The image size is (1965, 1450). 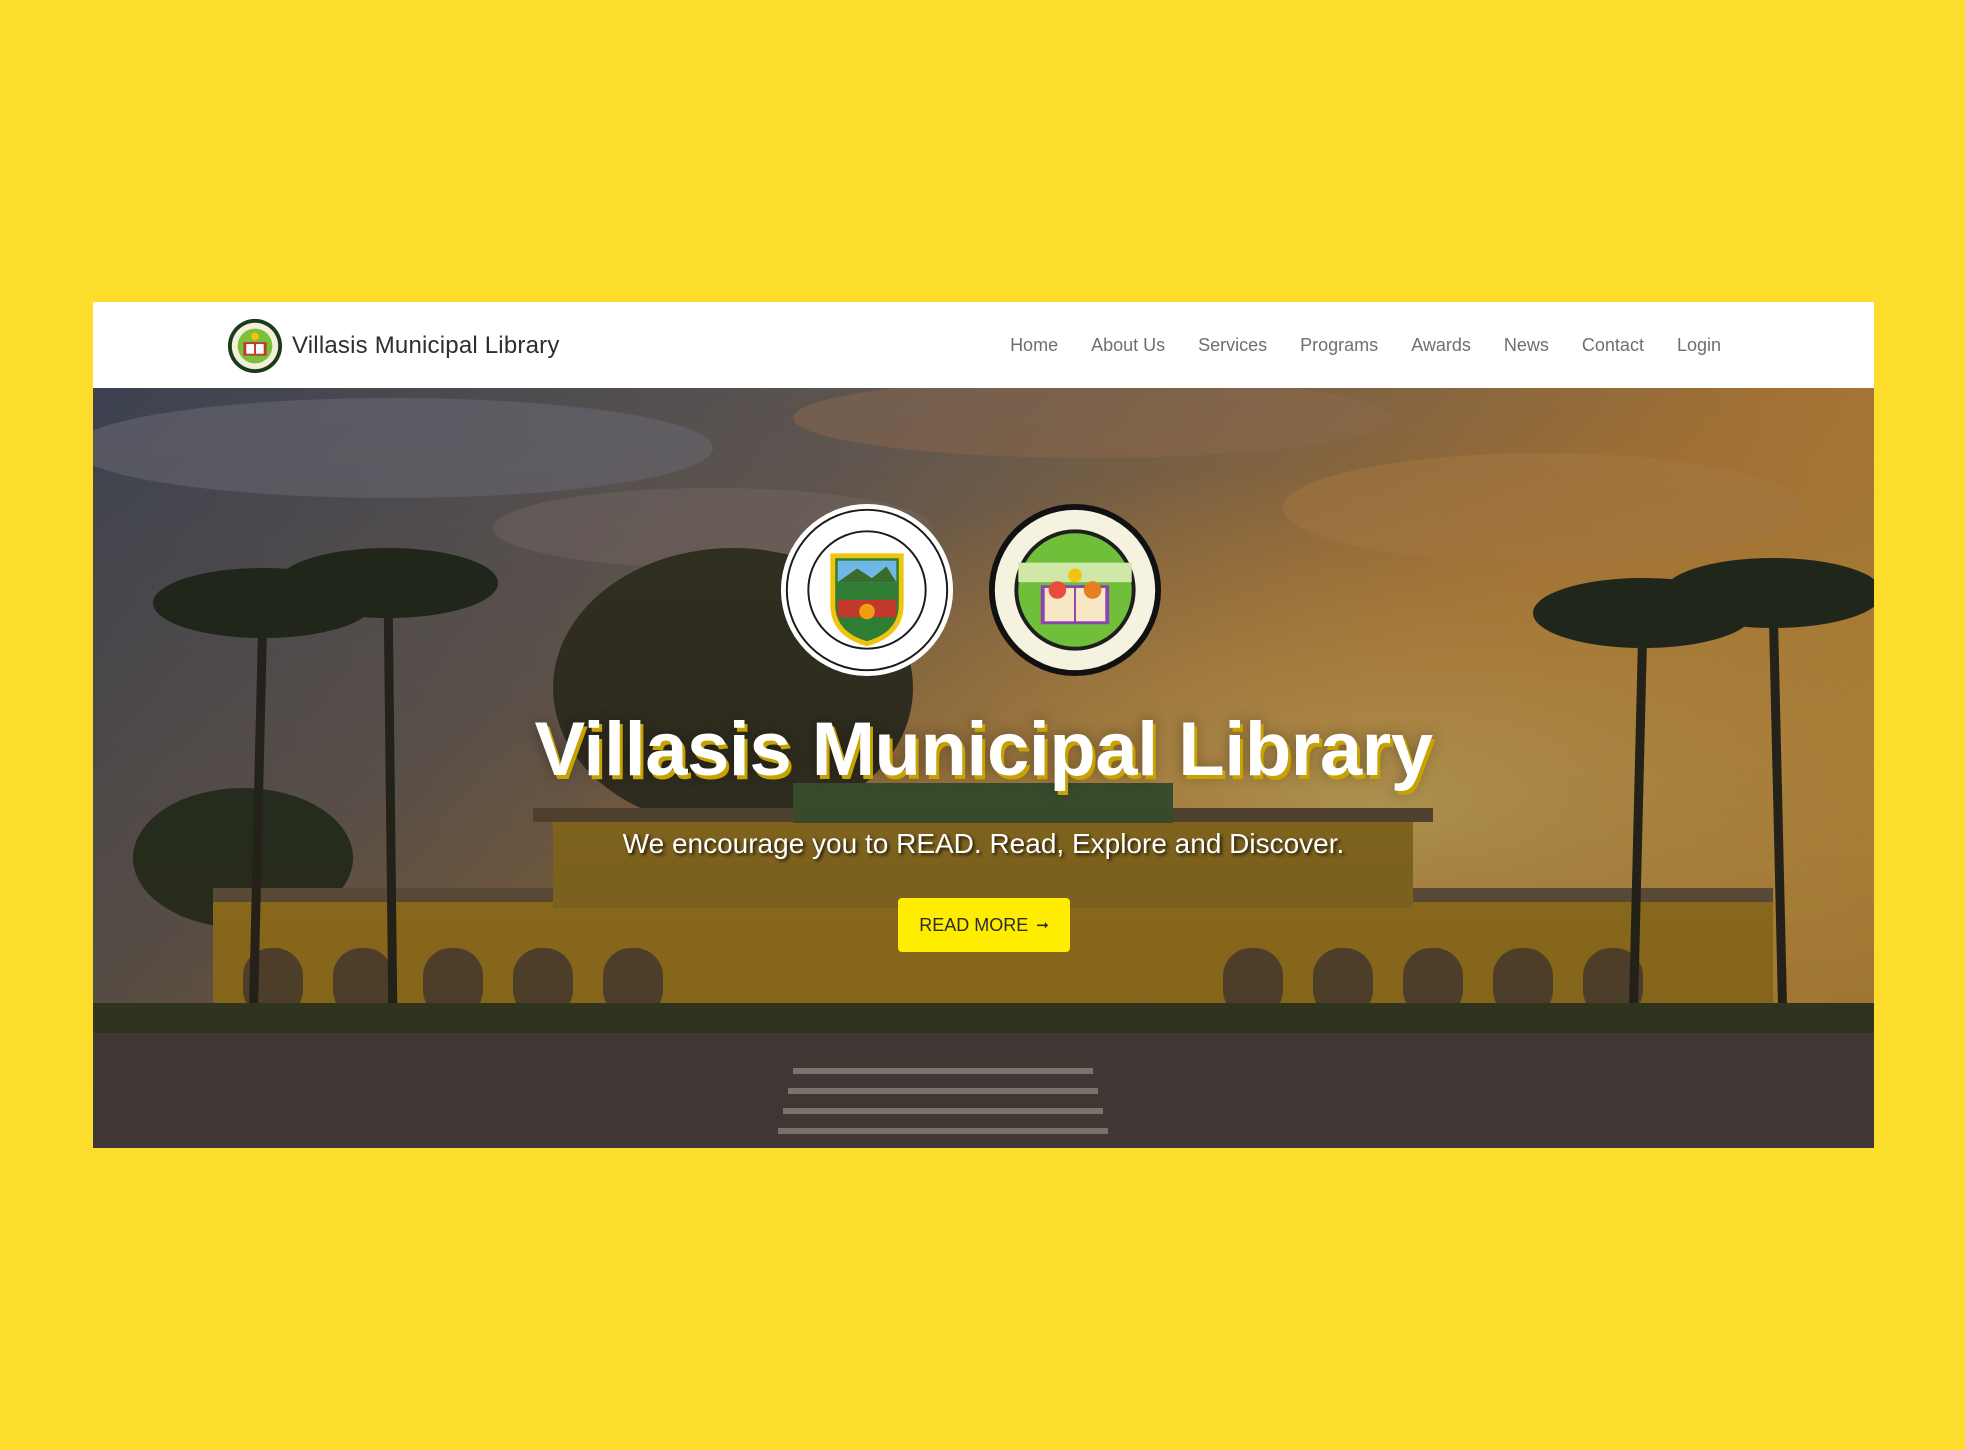 What do you see at coordinates (1526, 345) in the screenshot?
I see `nav-news: News` at bounding box center [1526, 345].